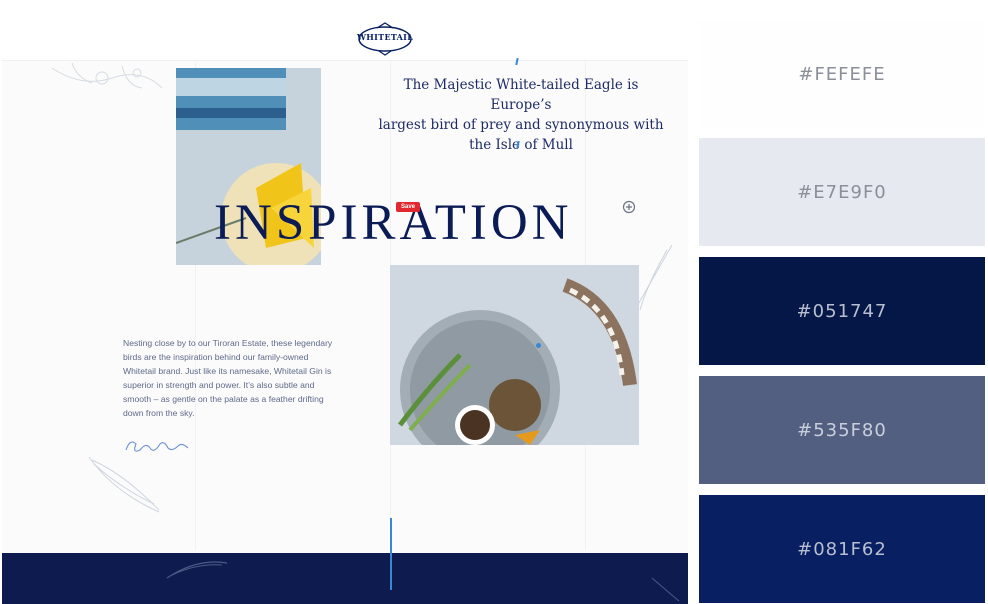 The image size is (988, 604). I want to click on body-copy-line: down from the sky., so click(159, 413).